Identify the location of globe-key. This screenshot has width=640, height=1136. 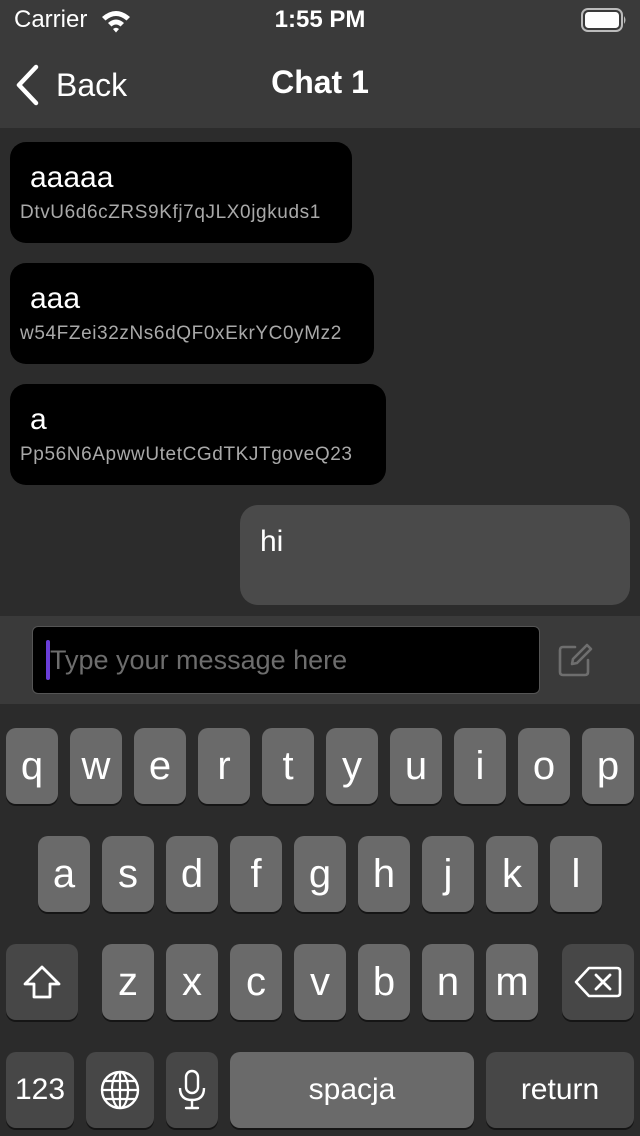
(120, 1090).